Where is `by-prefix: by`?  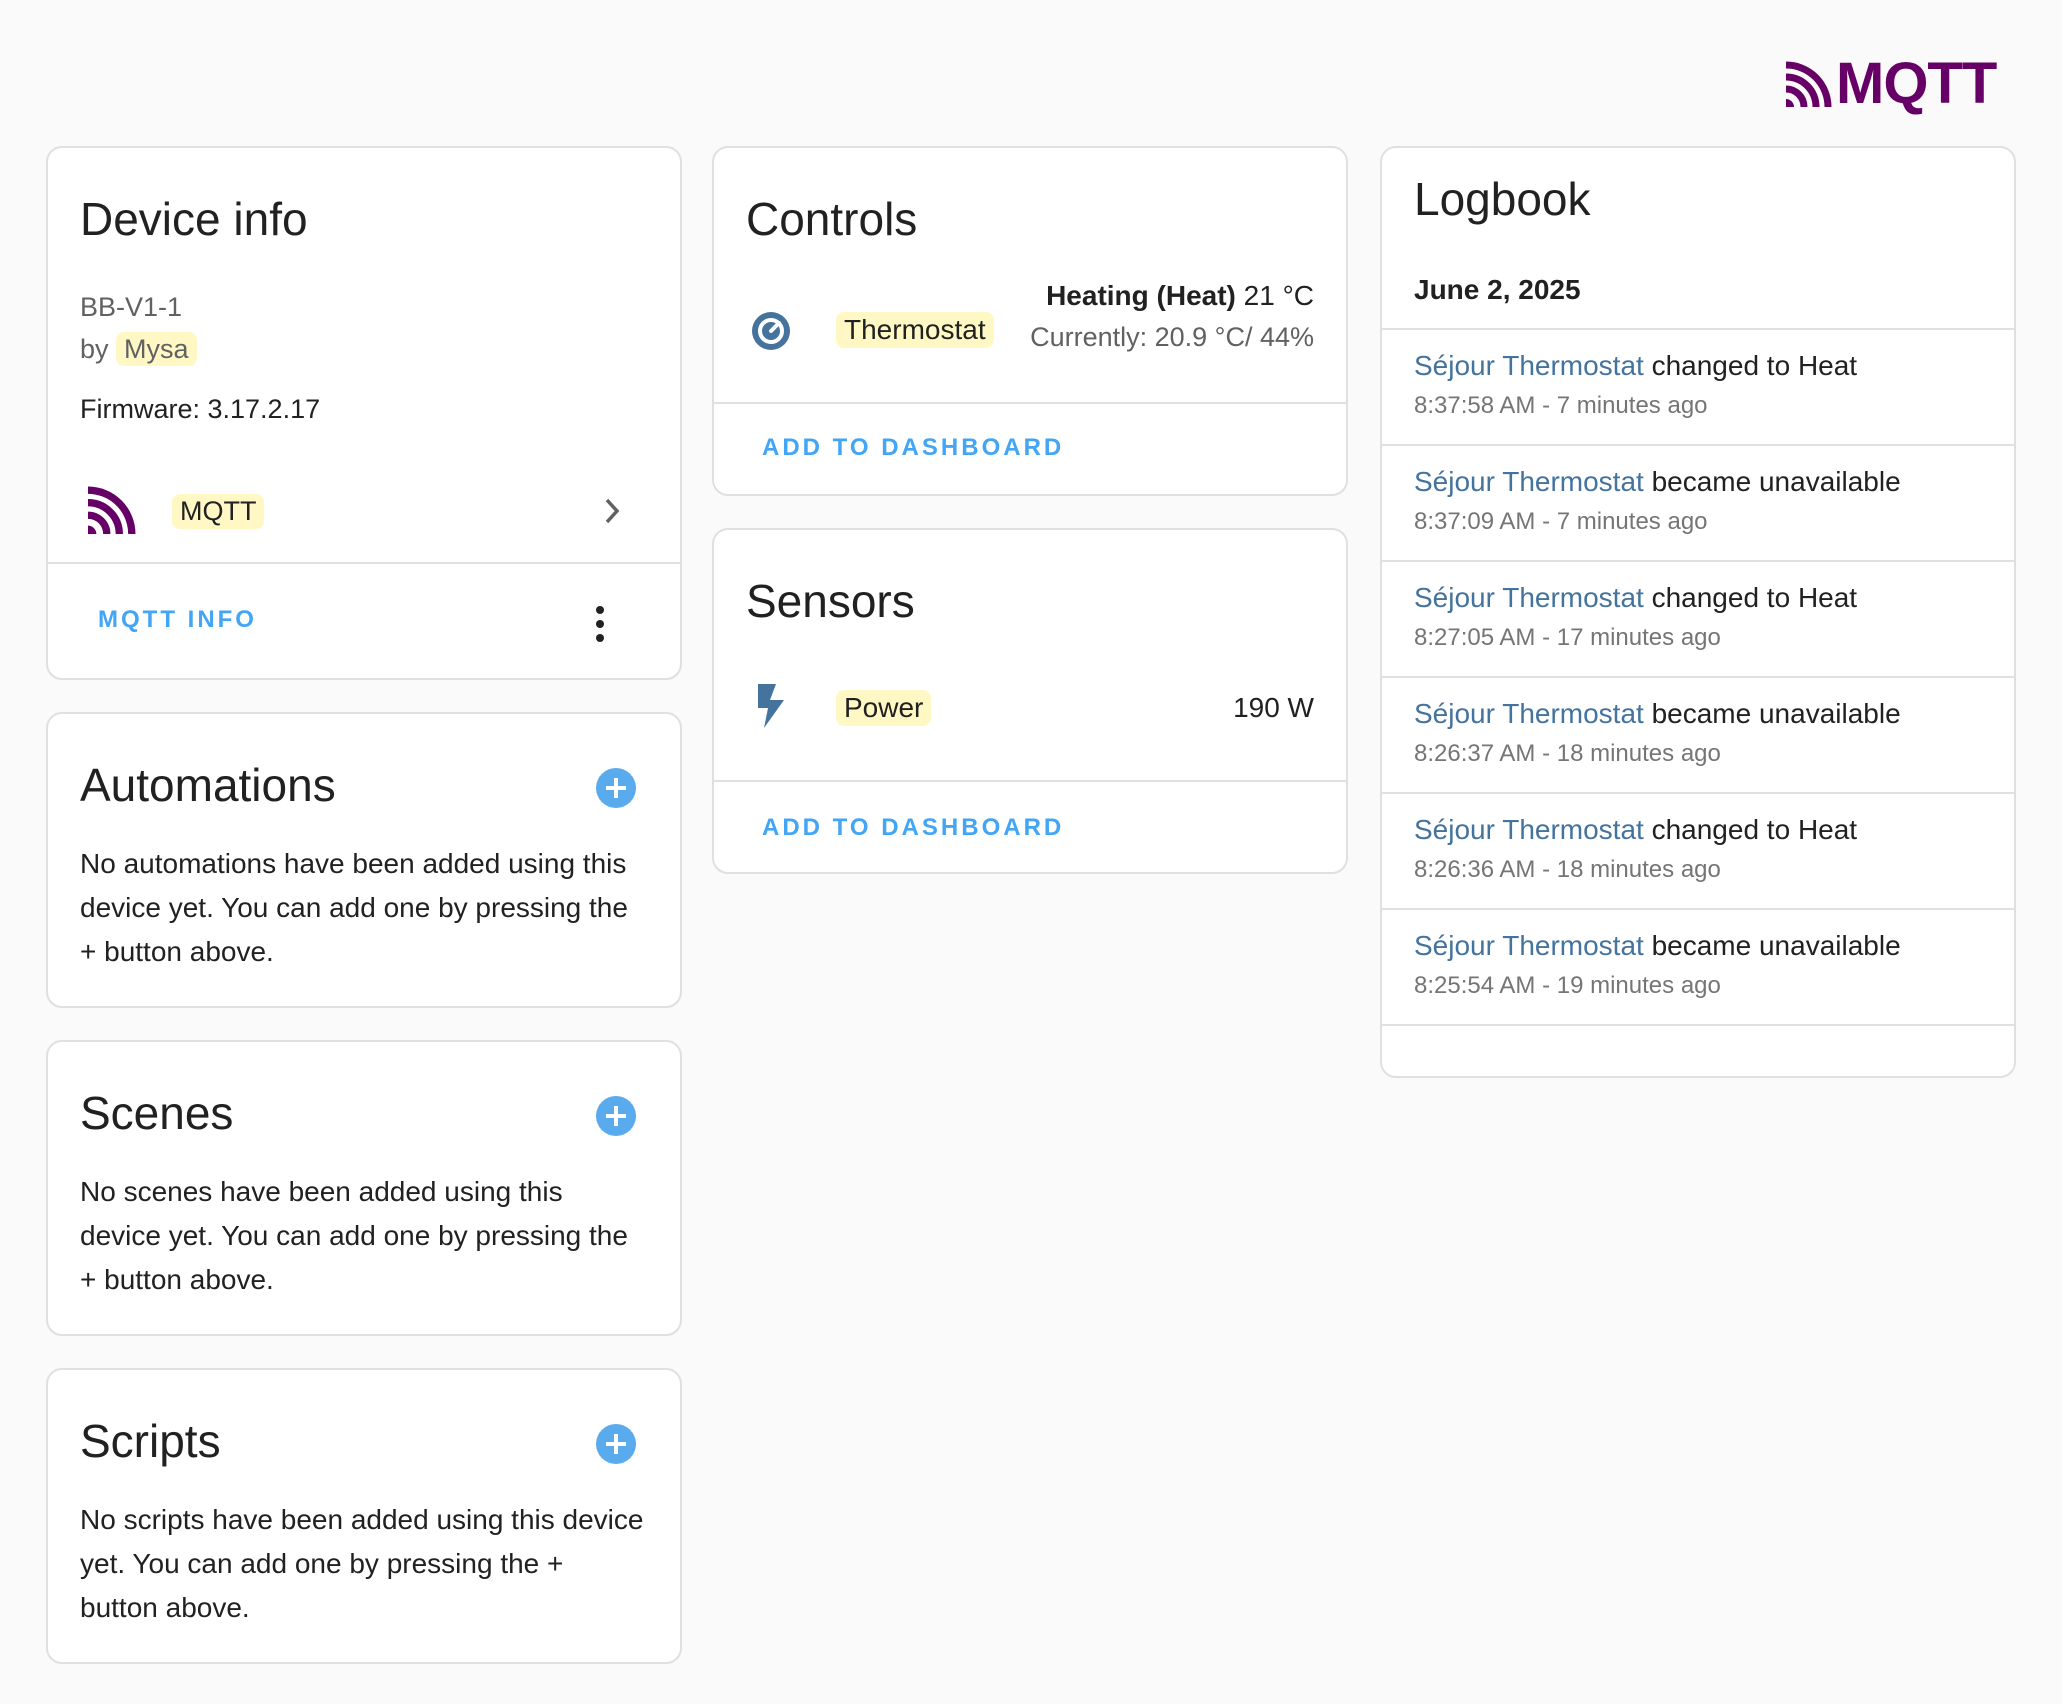 by-prefix: by is located at coordinates (94, 349).